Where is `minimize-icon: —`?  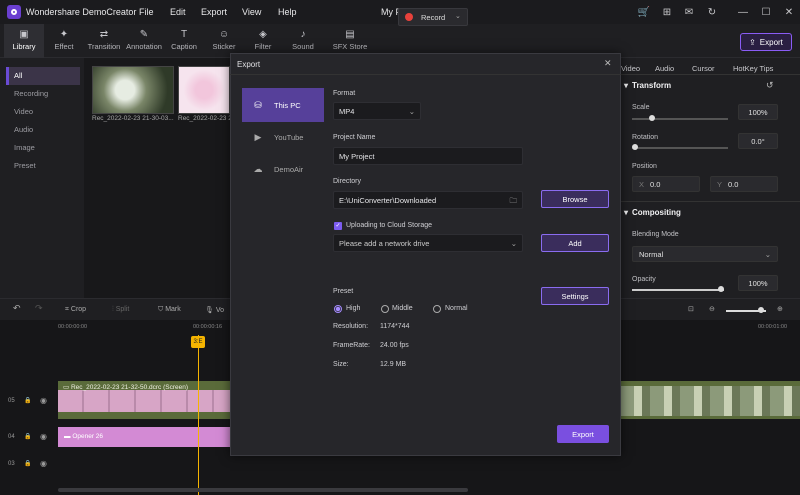 minimize-icon: — is located at coordinates (743, 12).